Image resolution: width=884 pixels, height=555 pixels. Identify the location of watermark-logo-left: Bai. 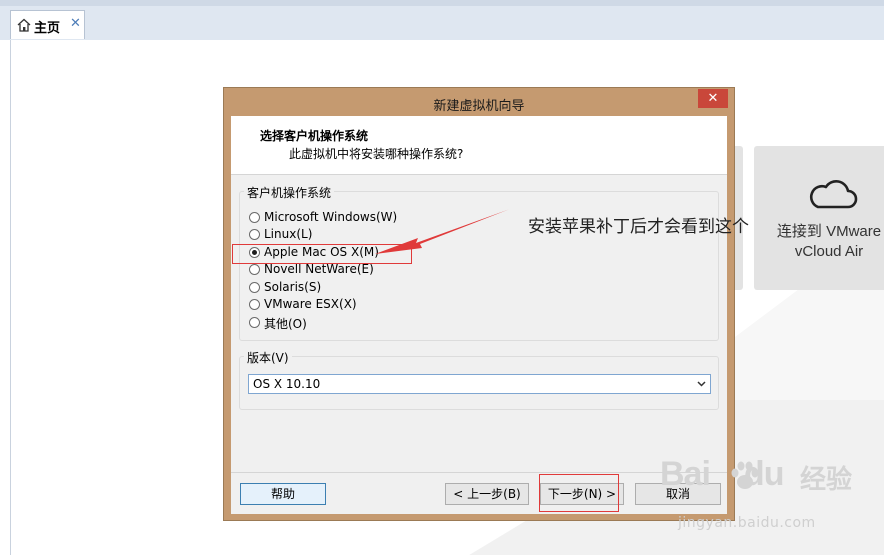
(685, 474).